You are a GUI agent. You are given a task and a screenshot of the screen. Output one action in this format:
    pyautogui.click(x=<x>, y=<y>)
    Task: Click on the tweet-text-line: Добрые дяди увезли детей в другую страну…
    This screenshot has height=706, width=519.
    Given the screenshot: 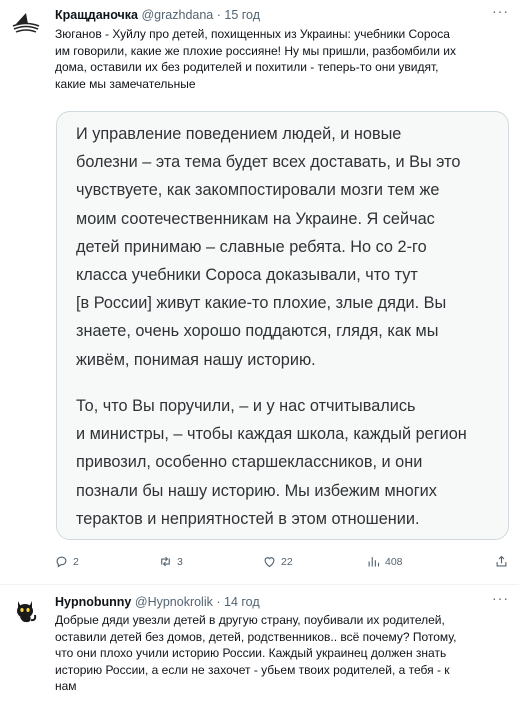 What is the action you would take?
    pyautogui.click(x=250, y=620)
    